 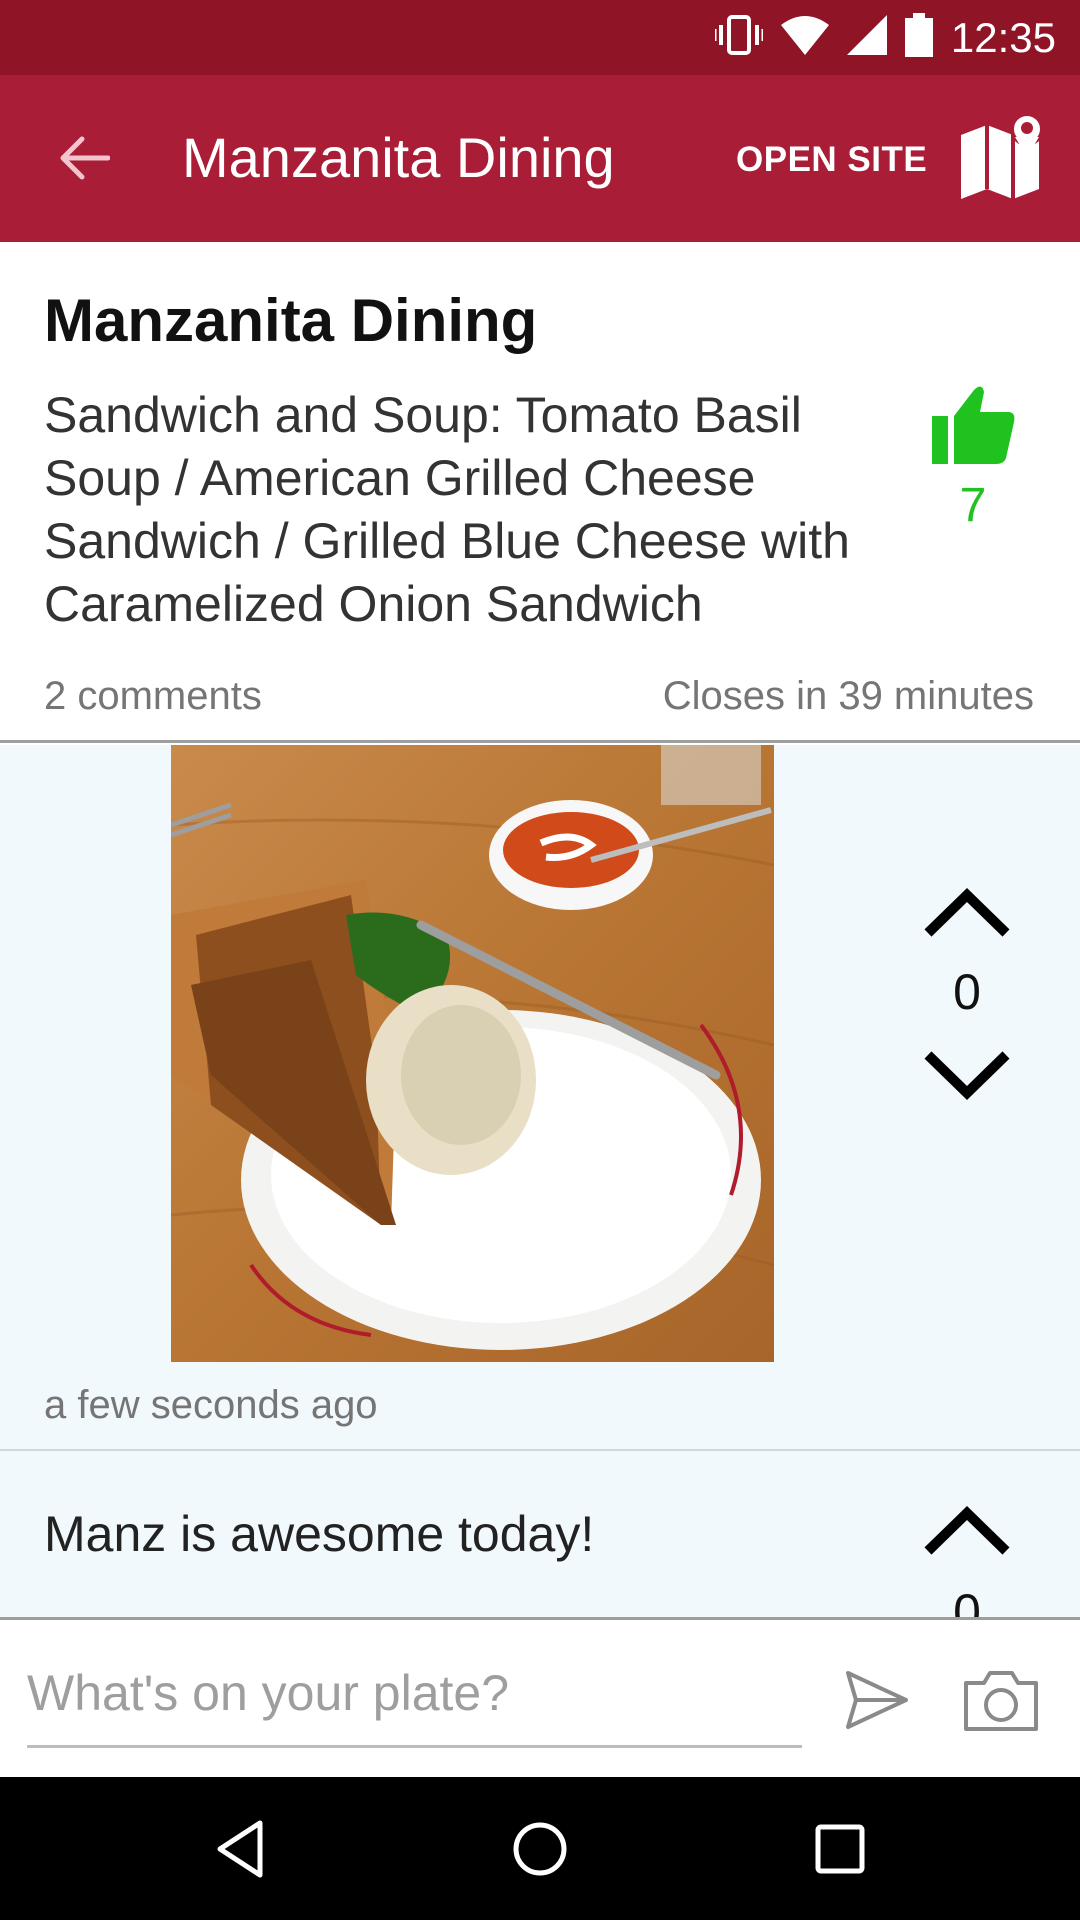 I want to click on comment-text: Manz is awesome today!, so click(x=319, y=1534).